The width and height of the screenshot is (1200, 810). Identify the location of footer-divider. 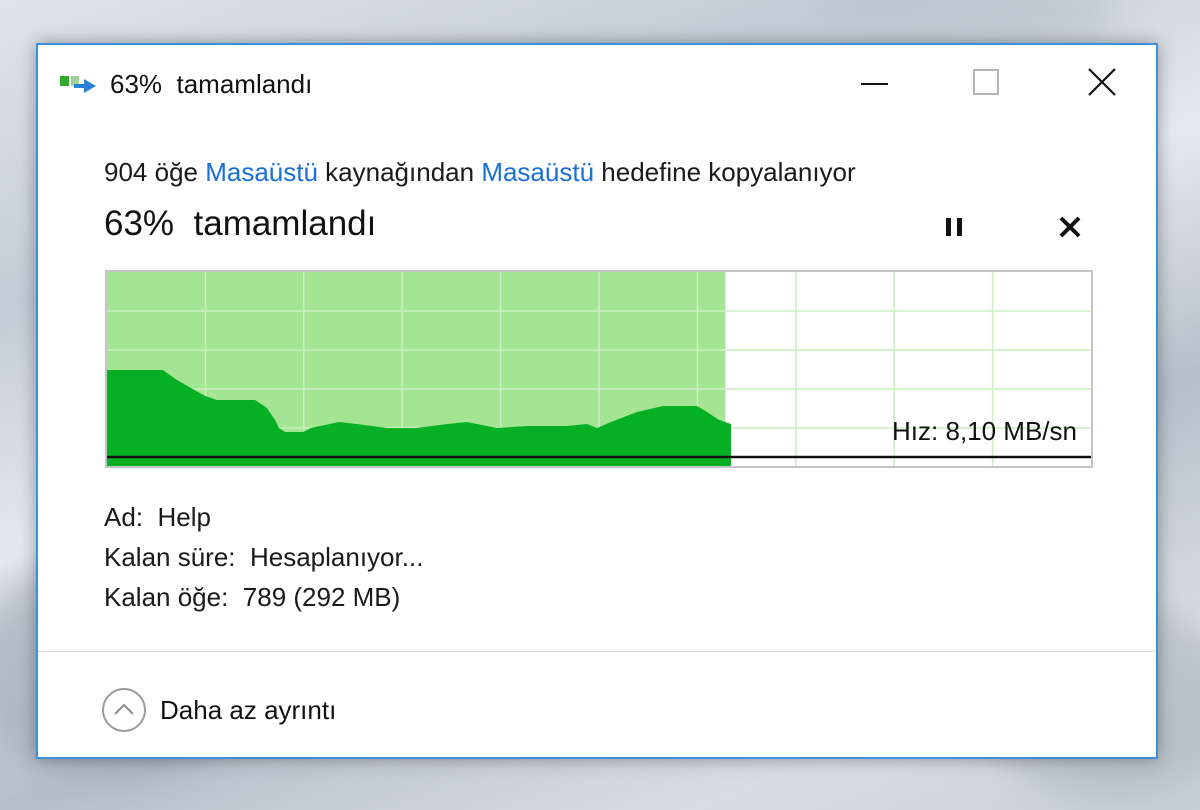
(597, 651).